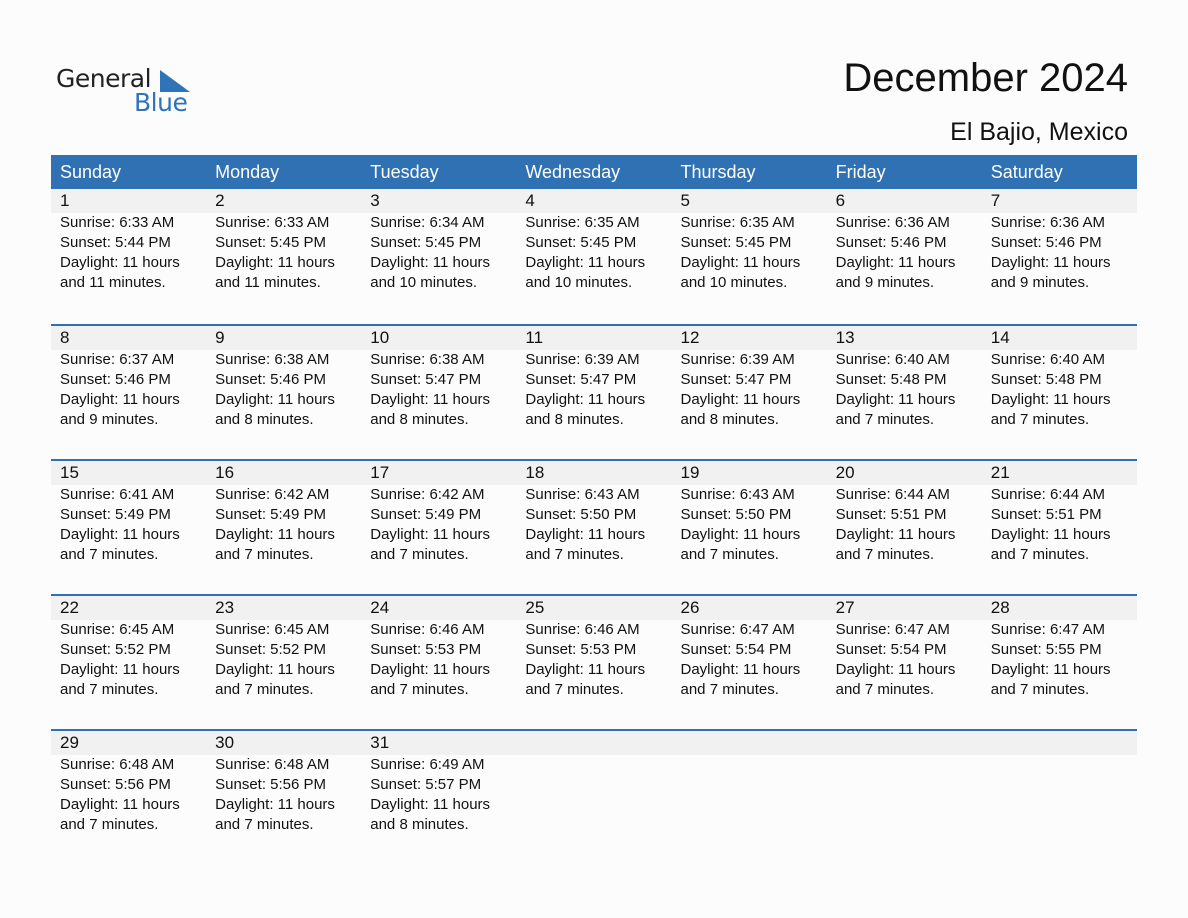 This screenshot has height=918, width=1188. I want to click on sunrise-text: Sunrise: 6:44 AM, so click(1047, 494).